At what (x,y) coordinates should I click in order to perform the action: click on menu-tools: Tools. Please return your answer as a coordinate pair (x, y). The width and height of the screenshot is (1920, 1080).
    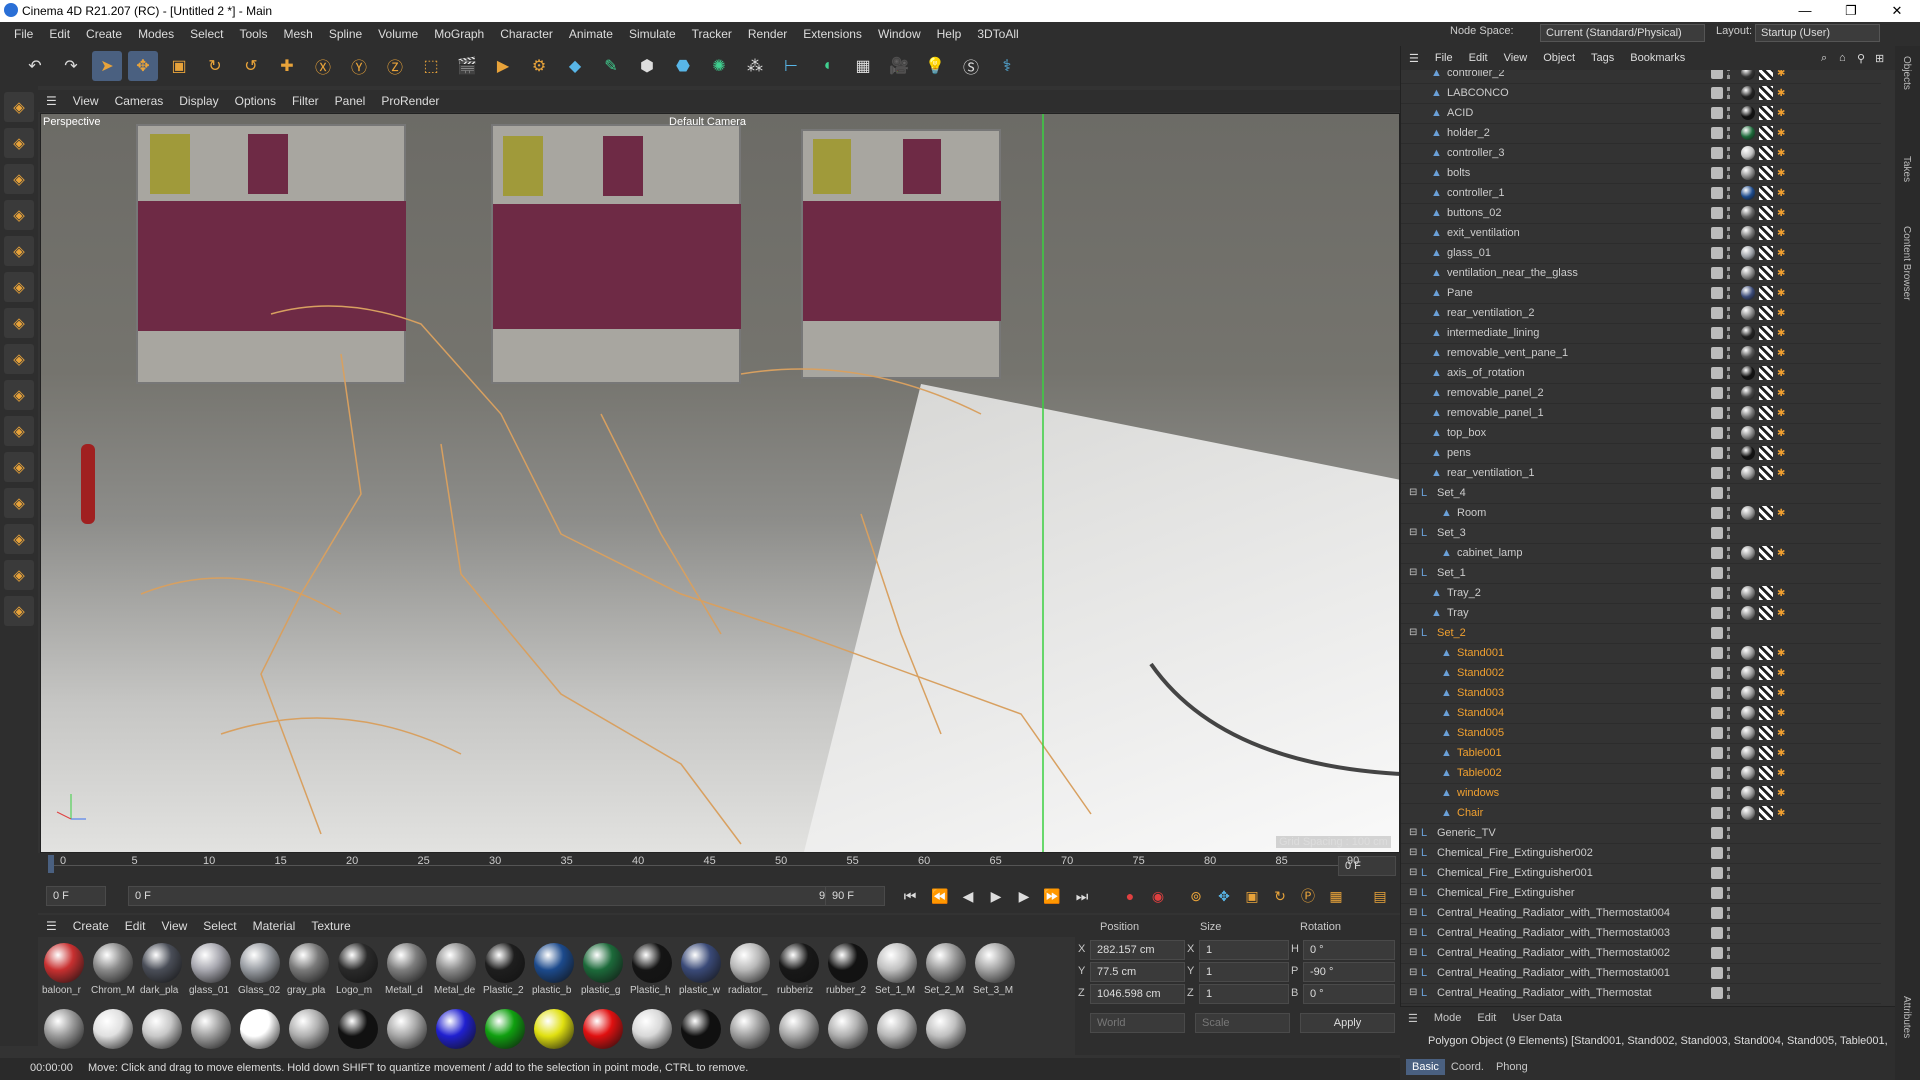
    Looking at the image, I should click on (253, 34).